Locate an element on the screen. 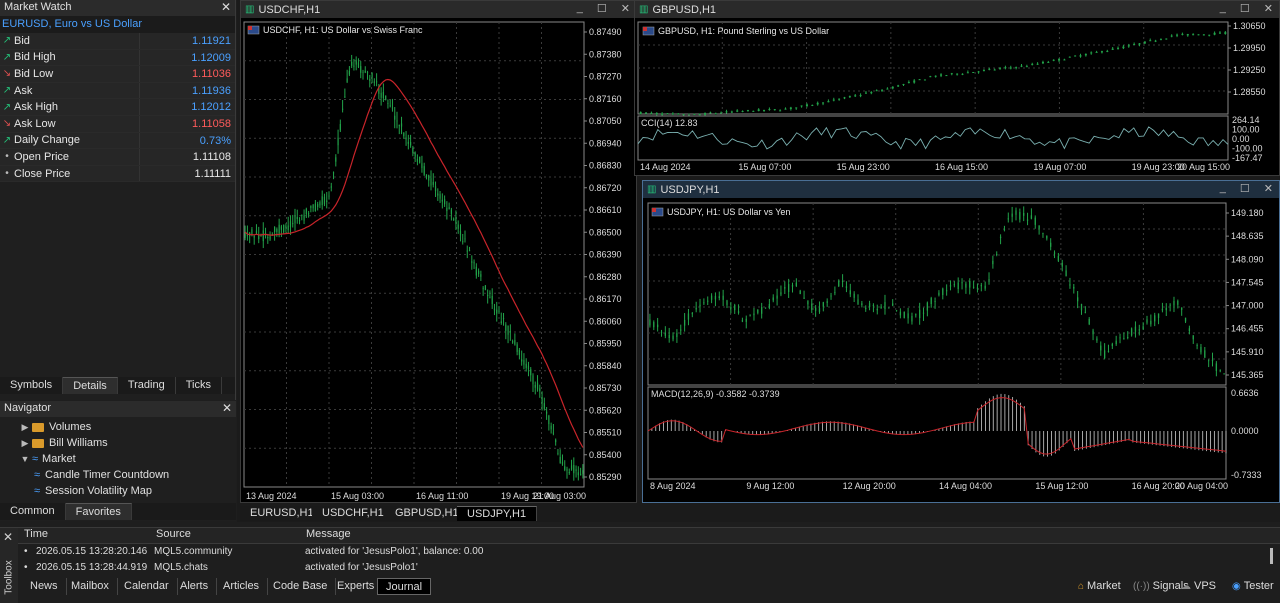 Image resolution: width=1280 pixels, height=603 pixels. navigator-item: ≈ Candle Timer Countdown is located at coordinates (118, 475).